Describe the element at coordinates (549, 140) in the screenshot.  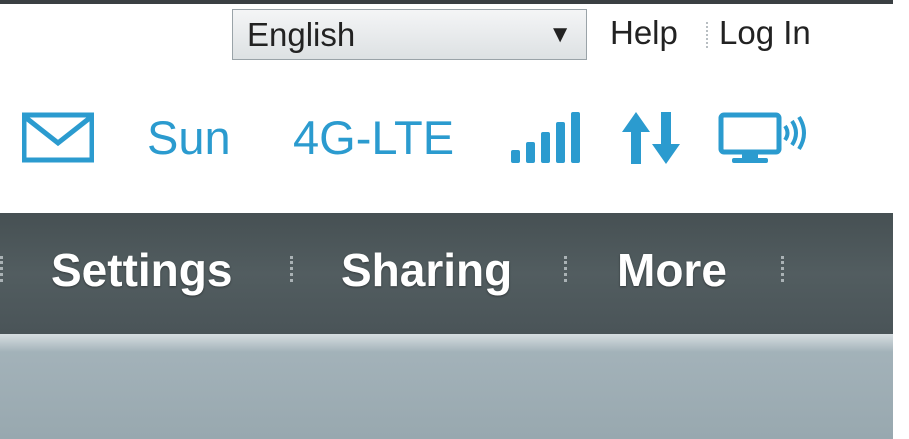
I see `signal-icon` at that location.